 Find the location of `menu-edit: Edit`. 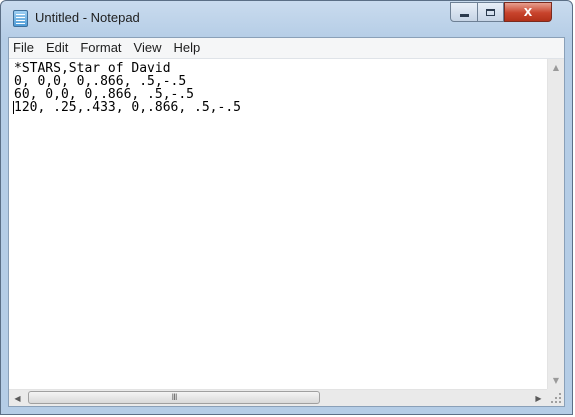

menu-edit: Edit is located at coordinates (57, 48).